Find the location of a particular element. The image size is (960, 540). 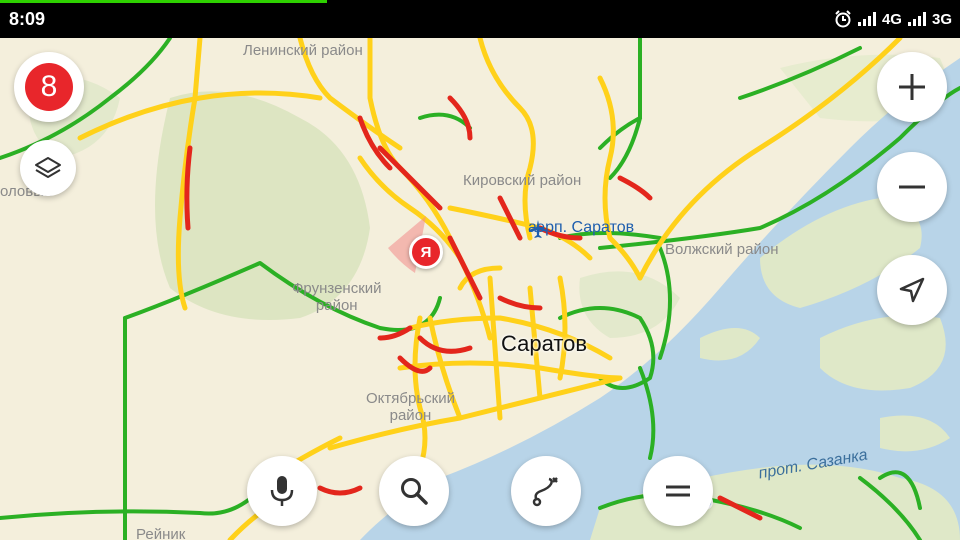

menu-icon is located at coordinates (678, 491).